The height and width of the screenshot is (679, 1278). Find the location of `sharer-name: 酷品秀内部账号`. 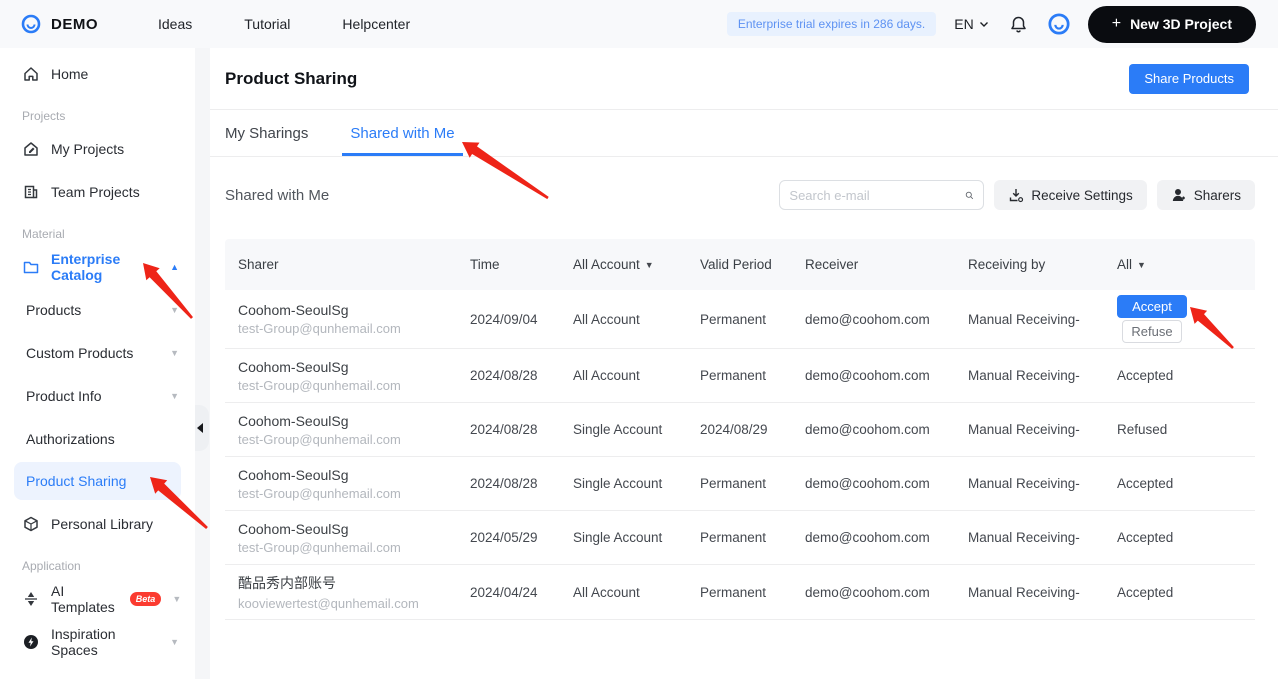

sharer-name: 酷品秀内部账号 is located at coordinates (287, 583).